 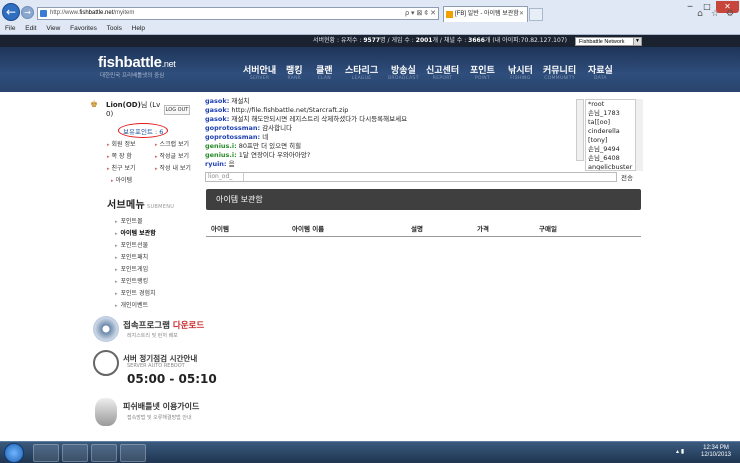 I want to click on chat-text: 음, so click(x=230, y=164).